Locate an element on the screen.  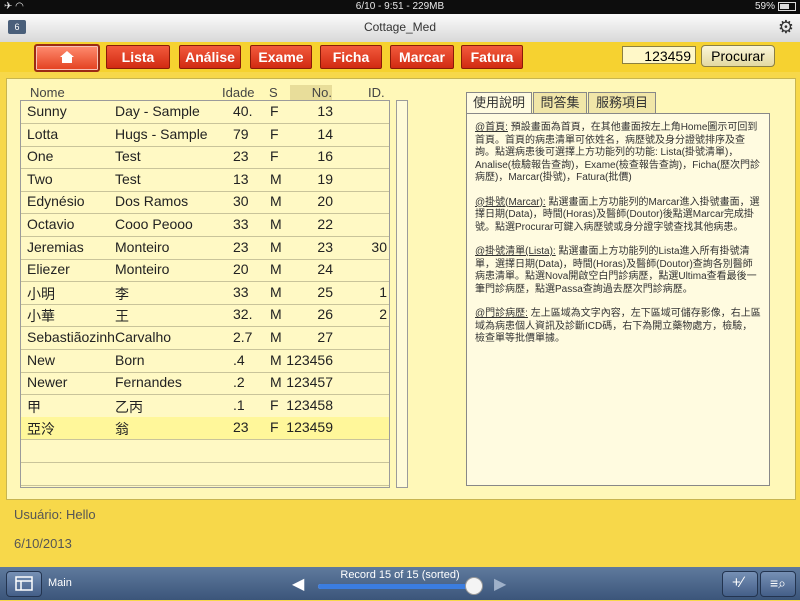
cell-first: Lotta is located at coordinates (43, 133).